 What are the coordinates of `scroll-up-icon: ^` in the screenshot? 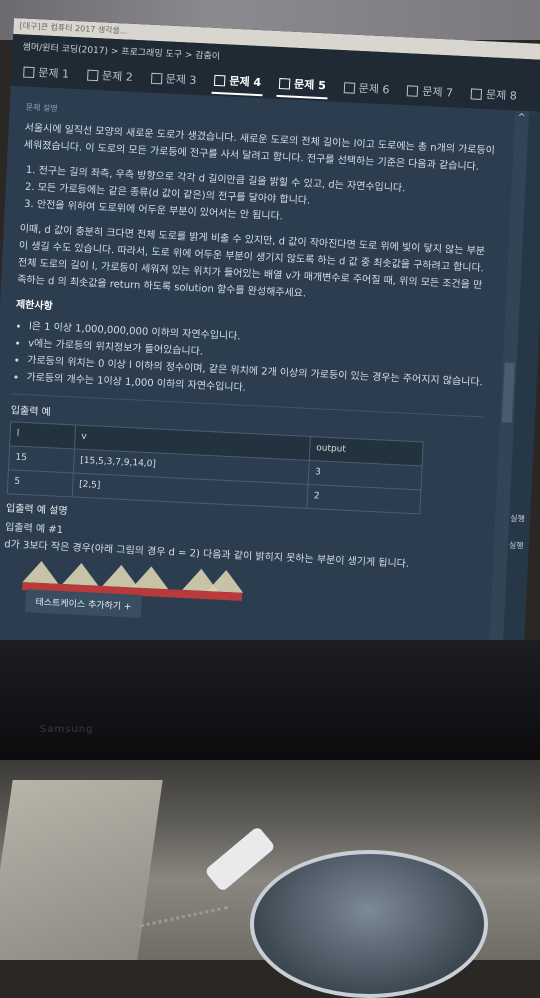 It's located at (521, 118).